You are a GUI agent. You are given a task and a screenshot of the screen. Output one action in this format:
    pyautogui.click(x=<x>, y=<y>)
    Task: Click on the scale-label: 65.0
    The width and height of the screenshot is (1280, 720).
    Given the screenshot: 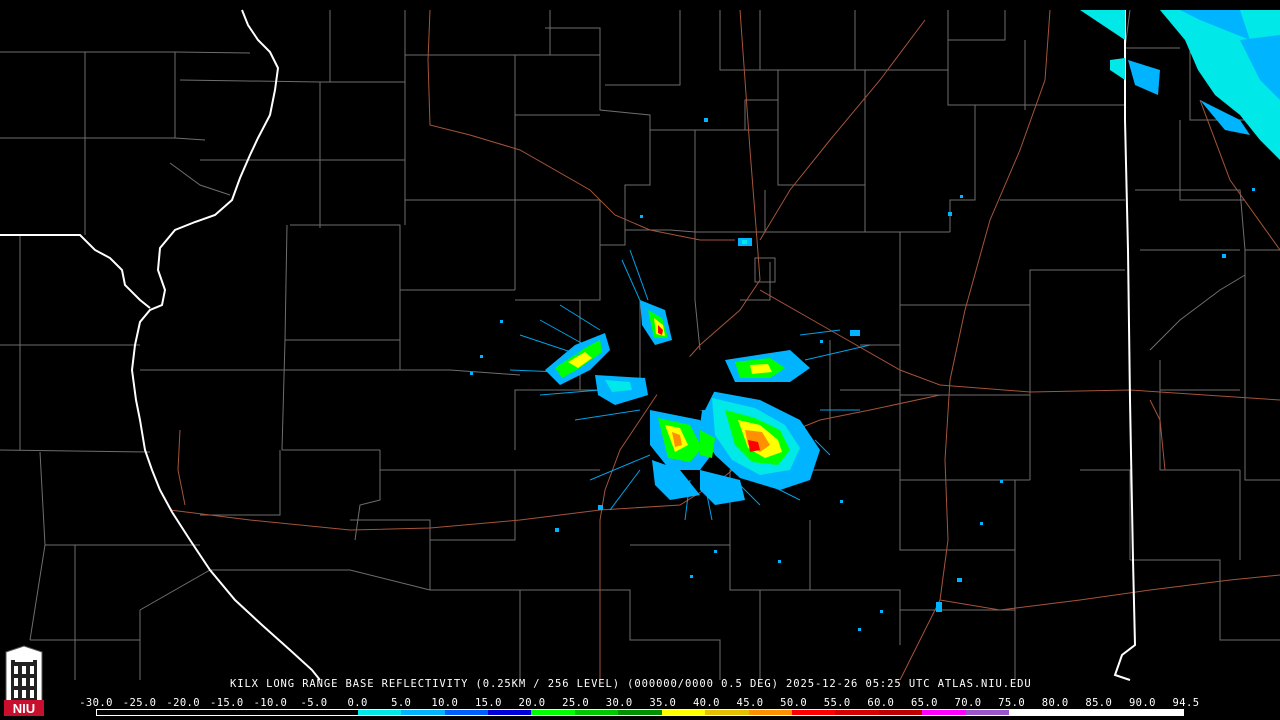 What is the action you would take?
    pyautogui.click(x=924, y=703)
    